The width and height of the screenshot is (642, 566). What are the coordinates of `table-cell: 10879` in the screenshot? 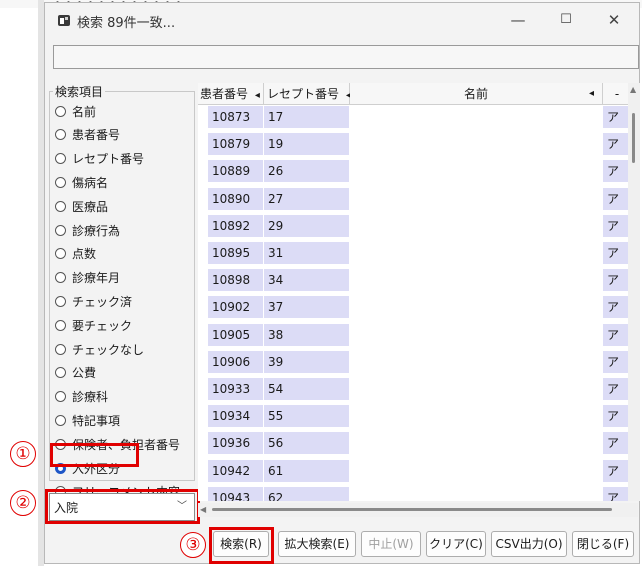 It's located at (236, 144).